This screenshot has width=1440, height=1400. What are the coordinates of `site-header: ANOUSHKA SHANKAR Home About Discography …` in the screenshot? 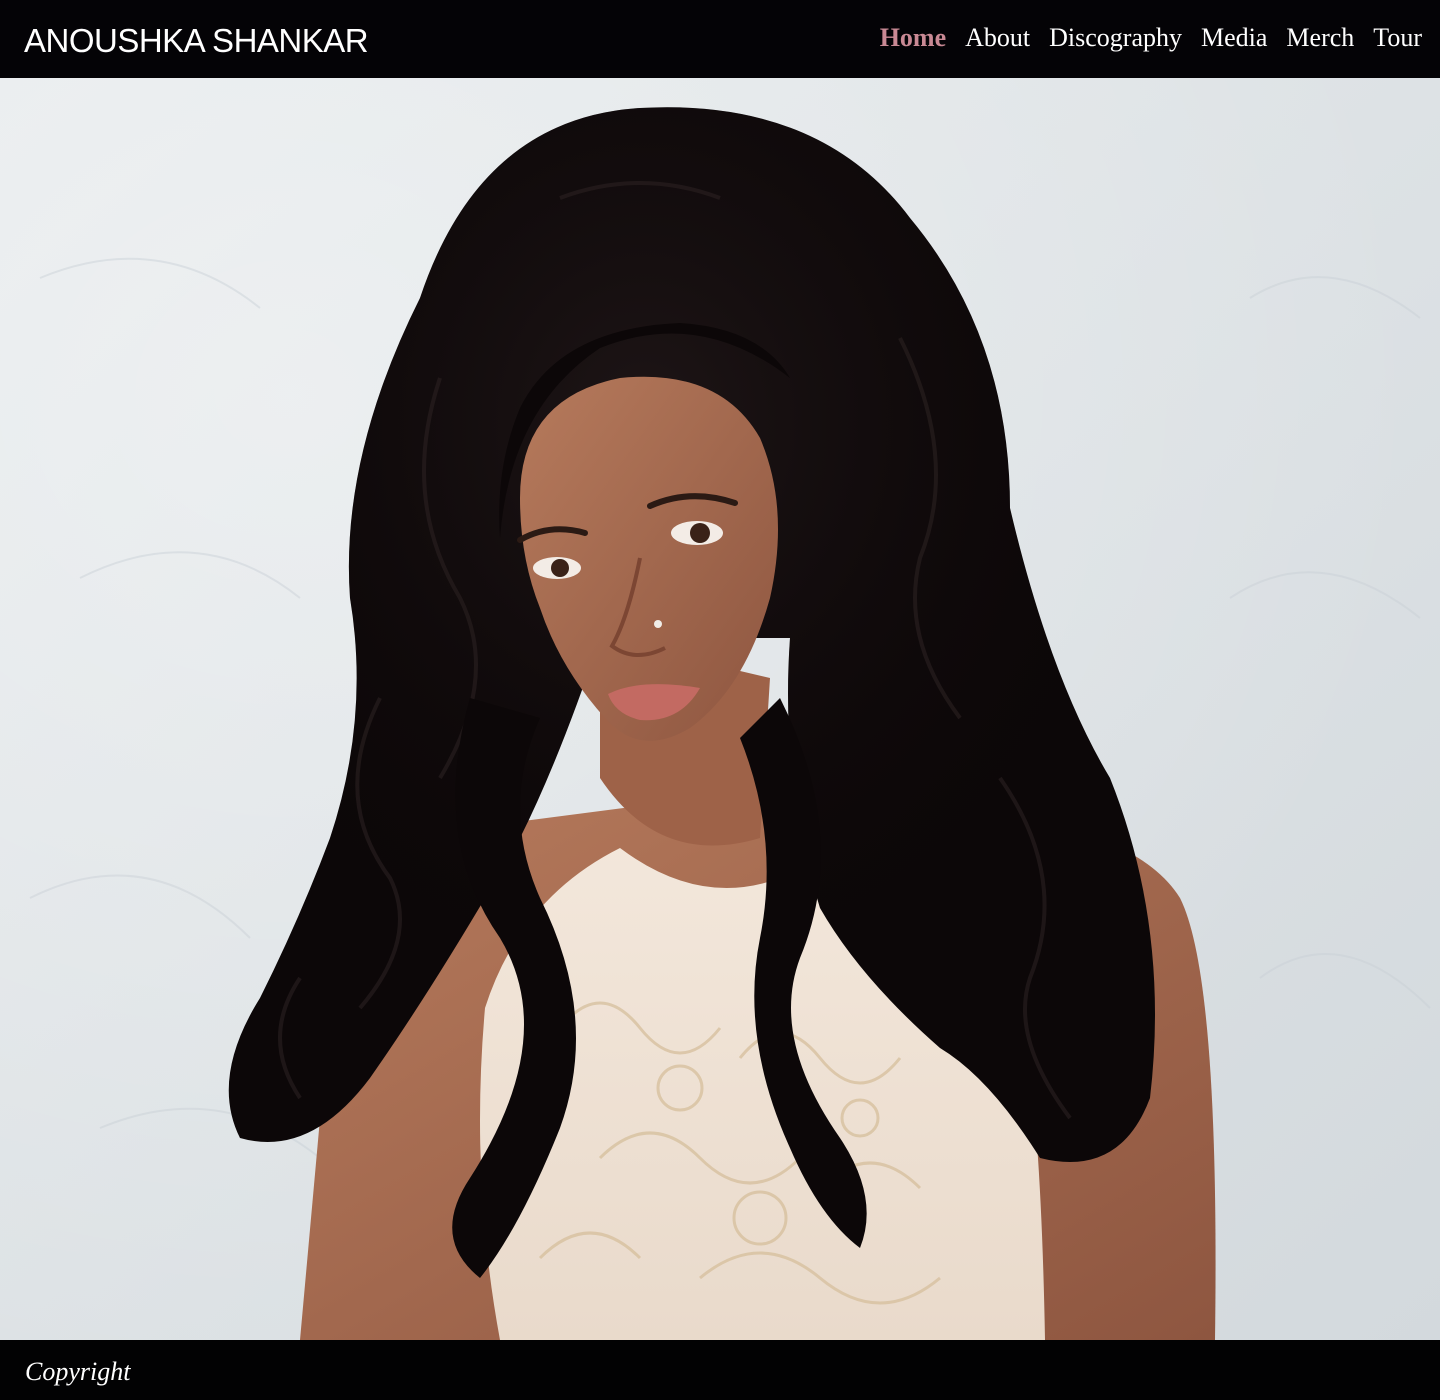 It's located at (720, 39).